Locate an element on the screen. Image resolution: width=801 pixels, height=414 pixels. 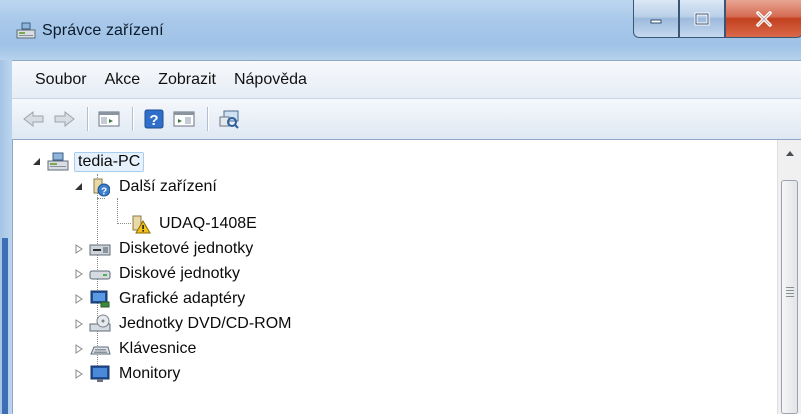
scroll-up-button is located at coordinates (790, 153).